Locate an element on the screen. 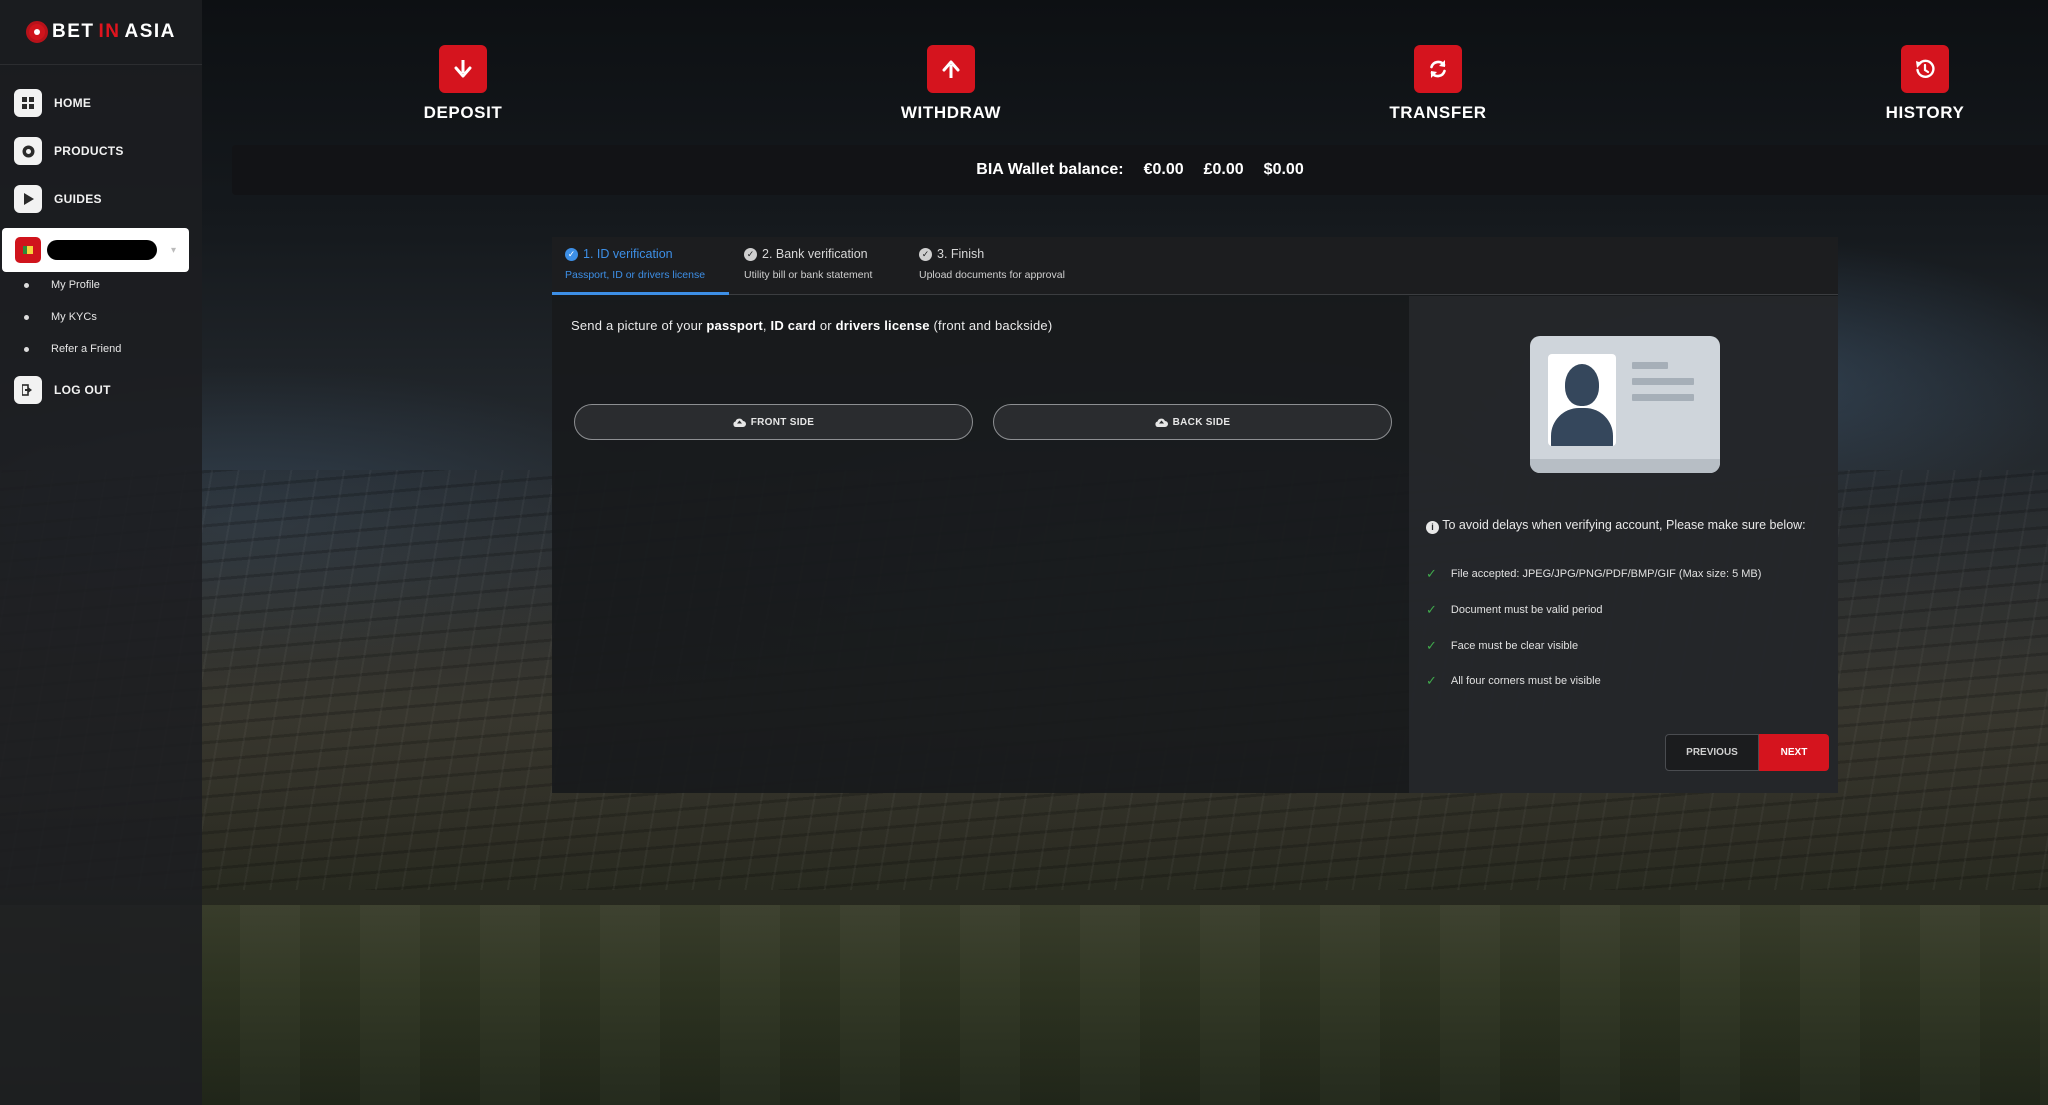 The image size is (2048, 1105). logo-text-in: IN is located at coordinates (109, 31).